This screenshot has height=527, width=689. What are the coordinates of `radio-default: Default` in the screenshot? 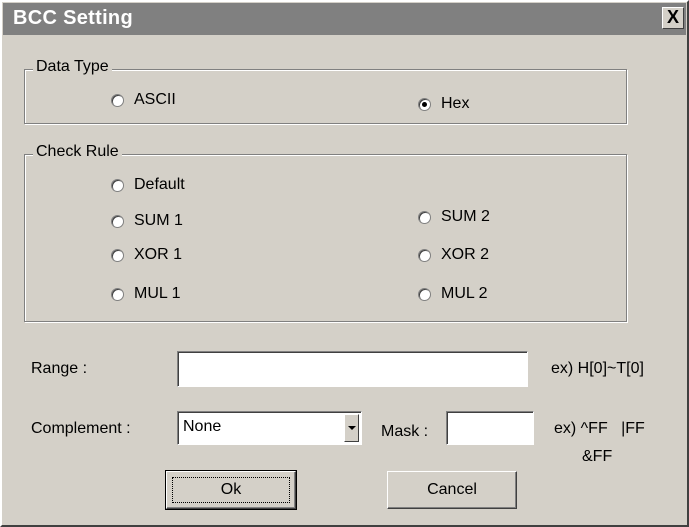 It's located at (148, 185).